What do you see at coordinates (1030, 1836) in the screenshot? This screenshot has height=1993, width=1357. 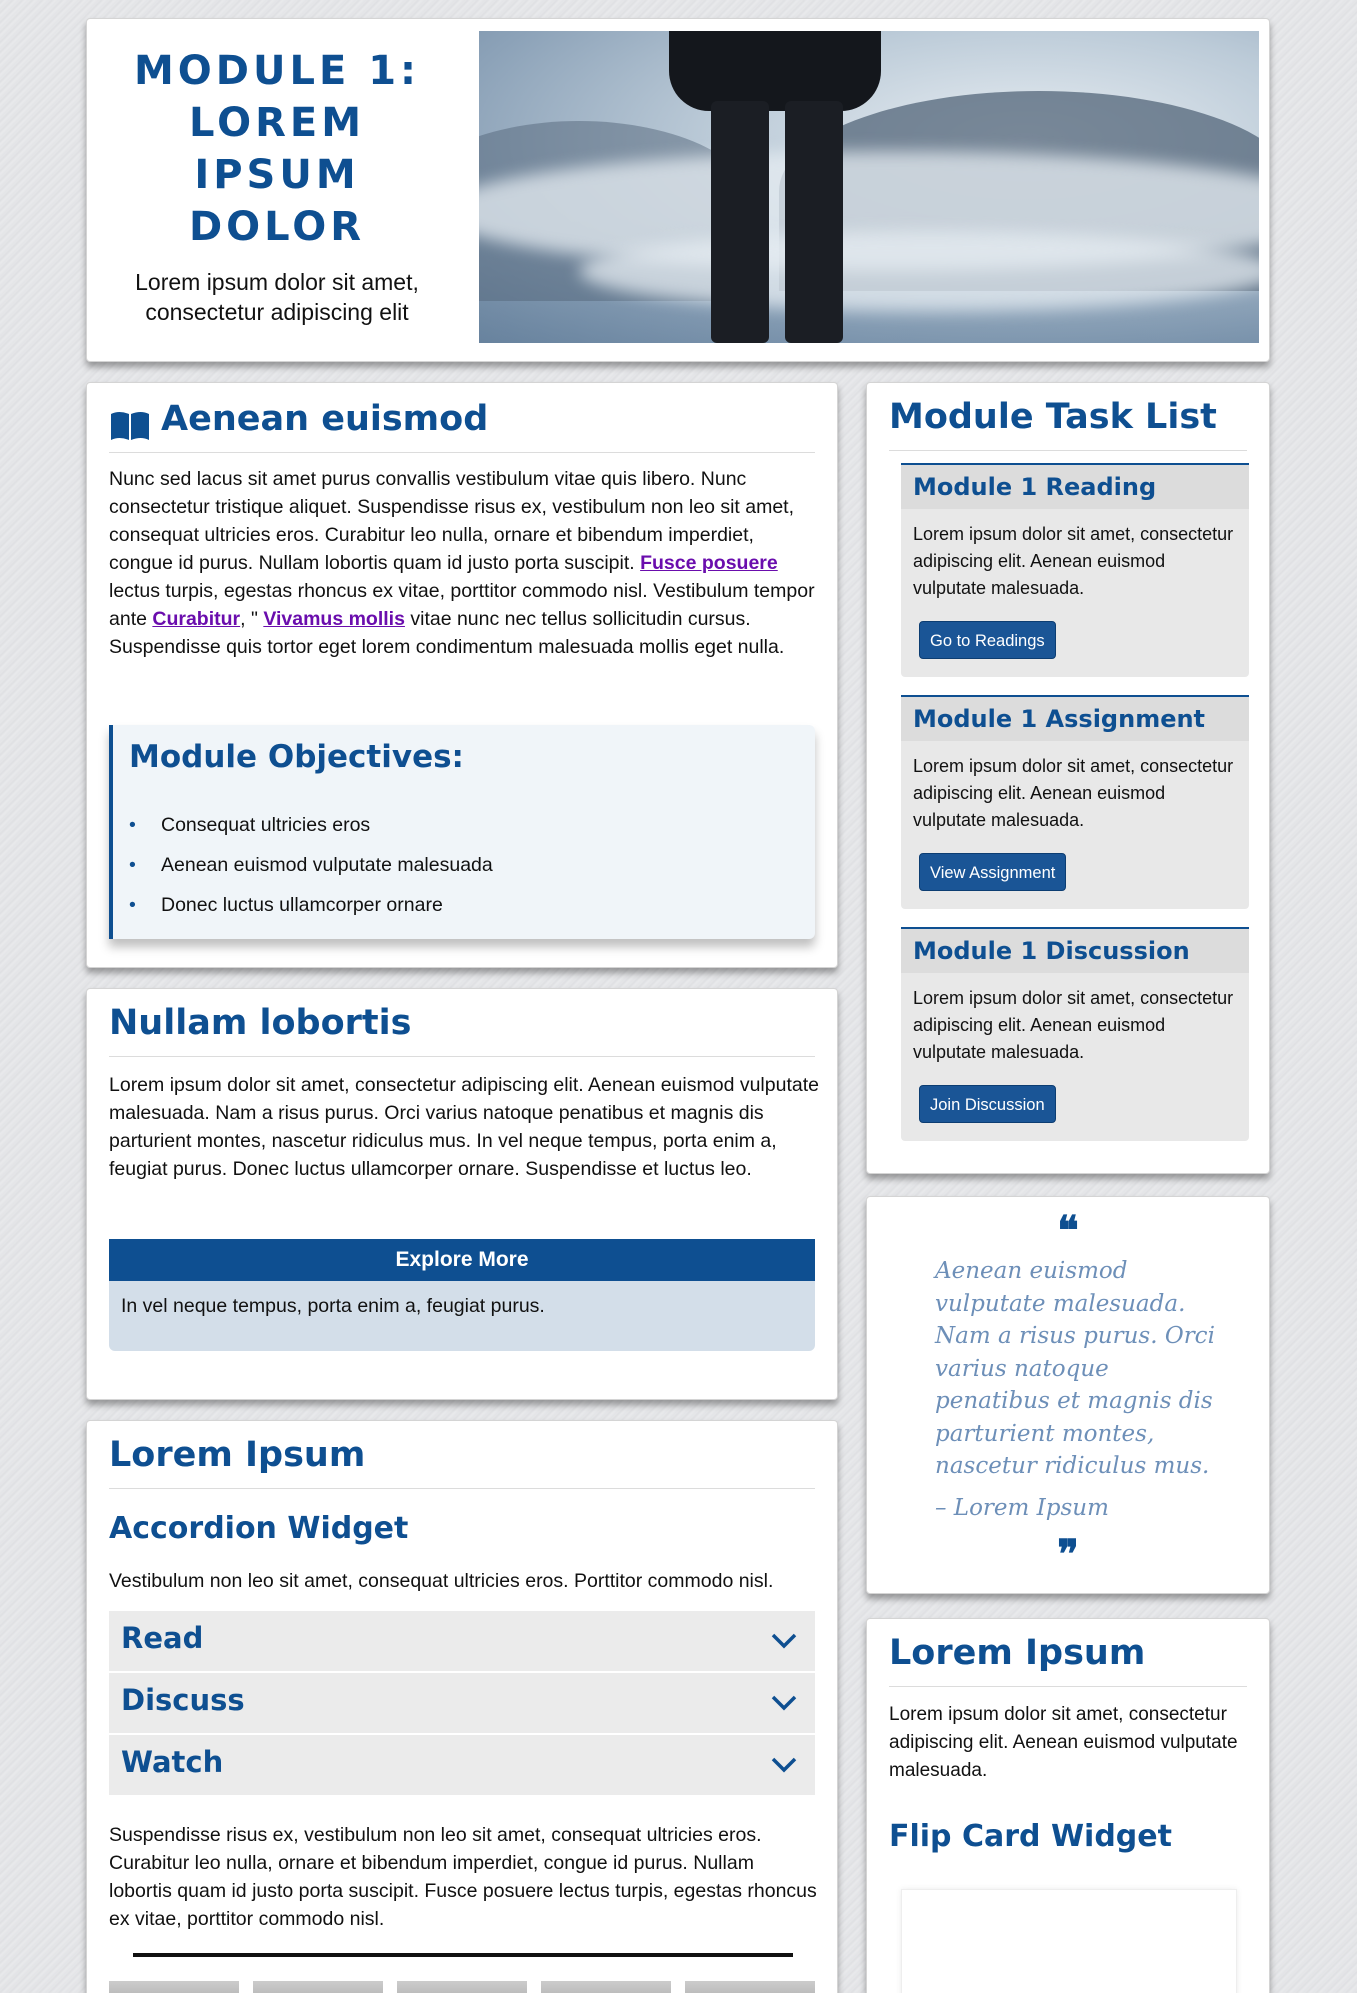 I see `flip-card-heading: Flip Card Widget` at bounding box center [1030, 1836].